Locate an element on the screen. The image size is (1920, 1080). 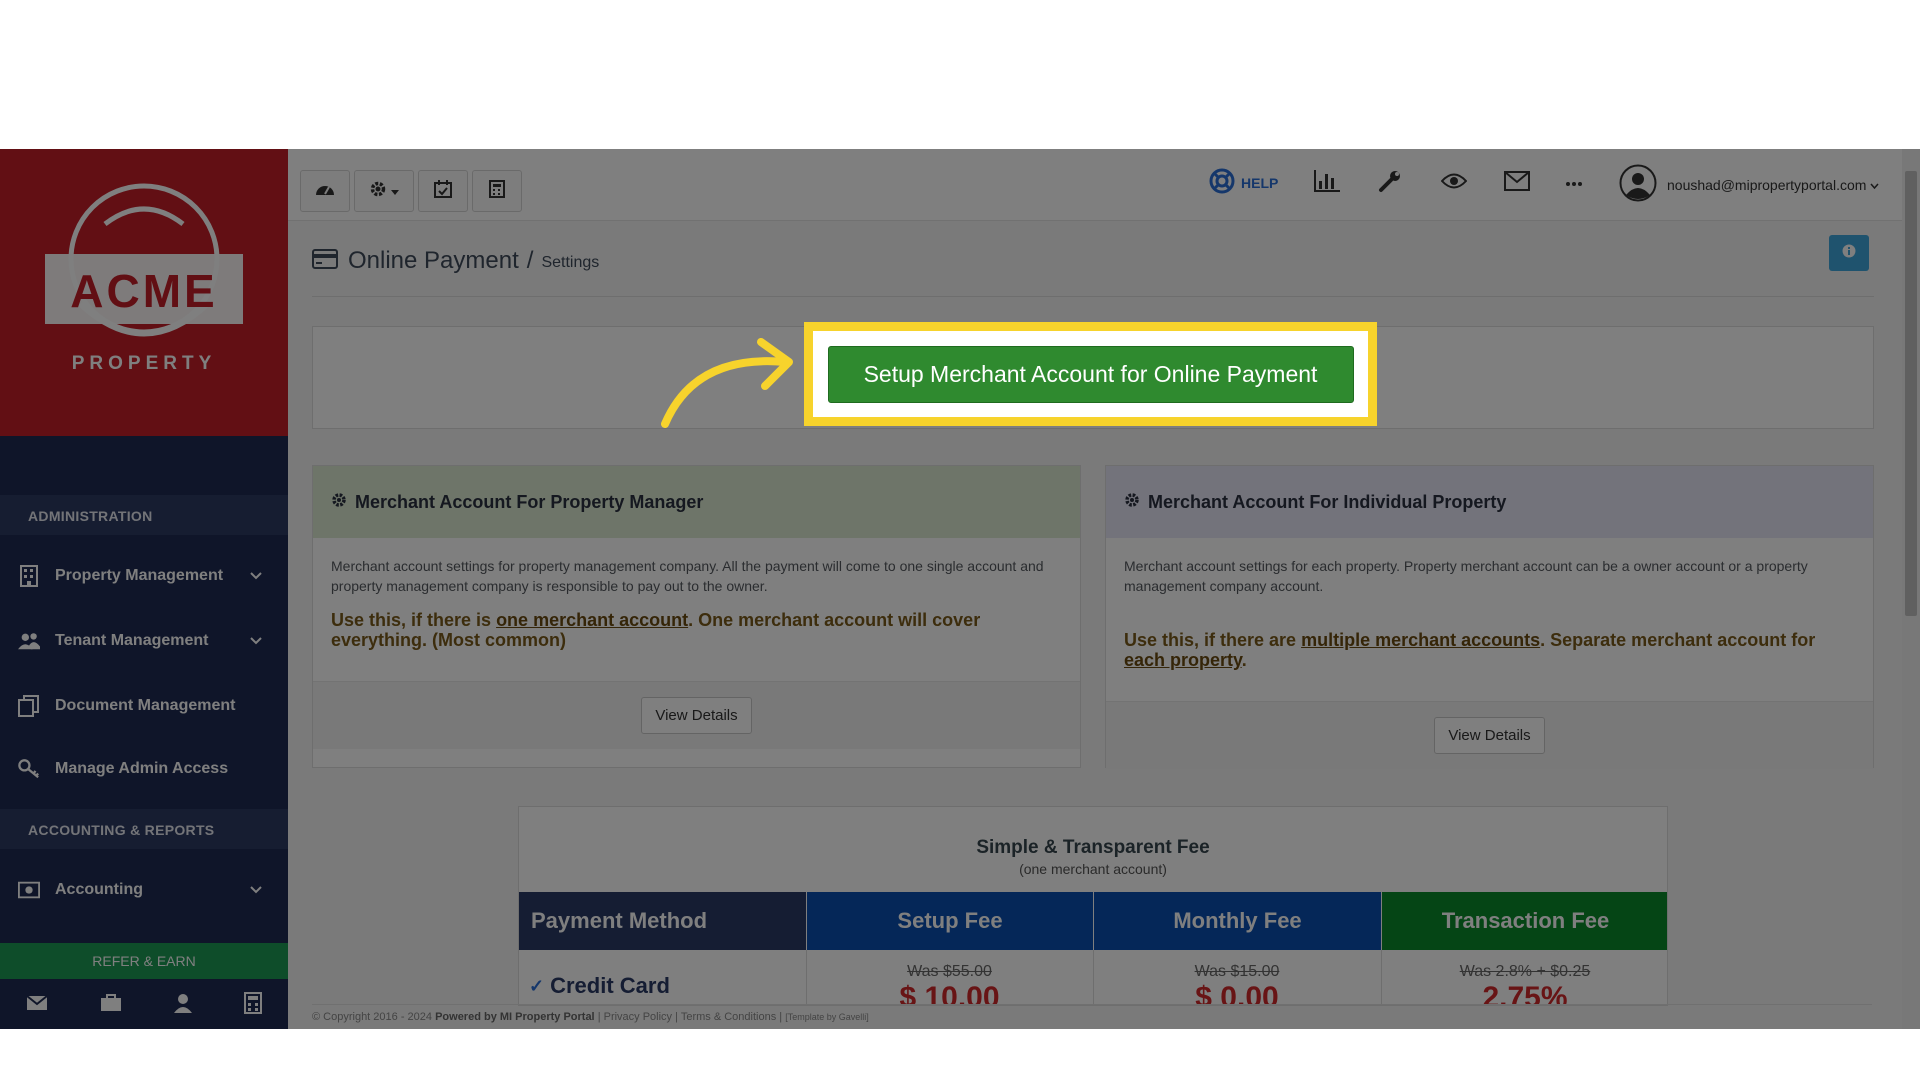
breadcrumb-current: Settings is located at coordinates (570, 262).